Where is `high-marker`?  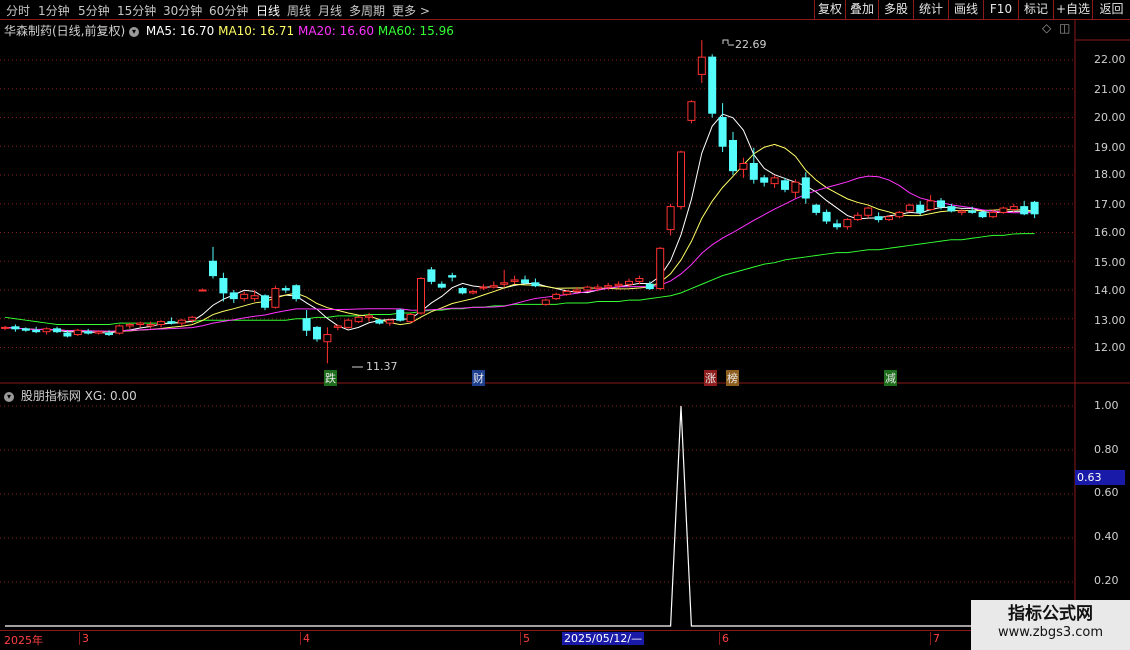
high-marker is located at coordinates (725, 41).